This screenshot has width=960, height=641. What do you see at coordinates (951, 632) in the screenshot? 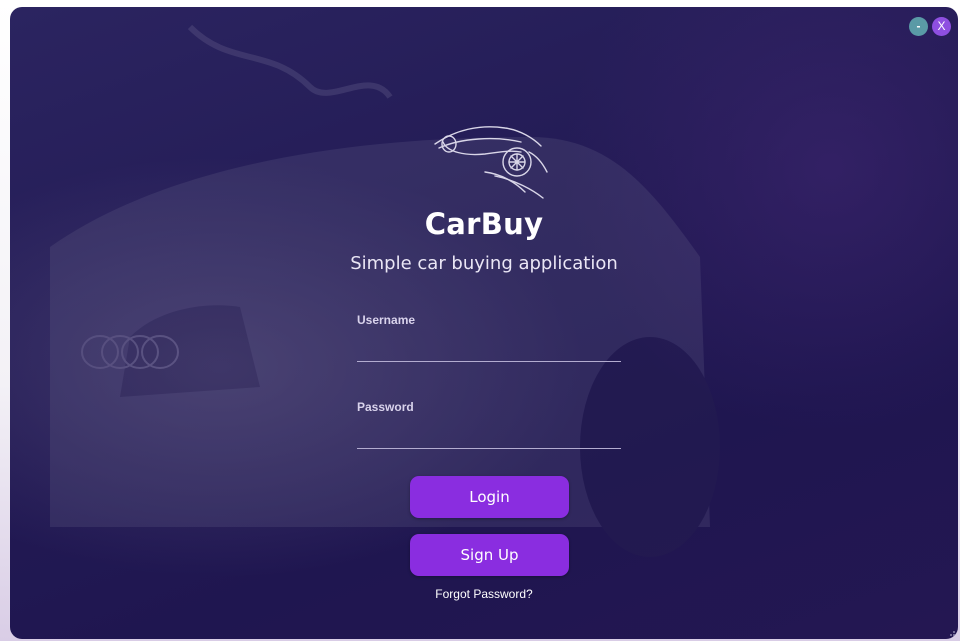
I see `resize-grip-icon` at bounding box center [951, 632].